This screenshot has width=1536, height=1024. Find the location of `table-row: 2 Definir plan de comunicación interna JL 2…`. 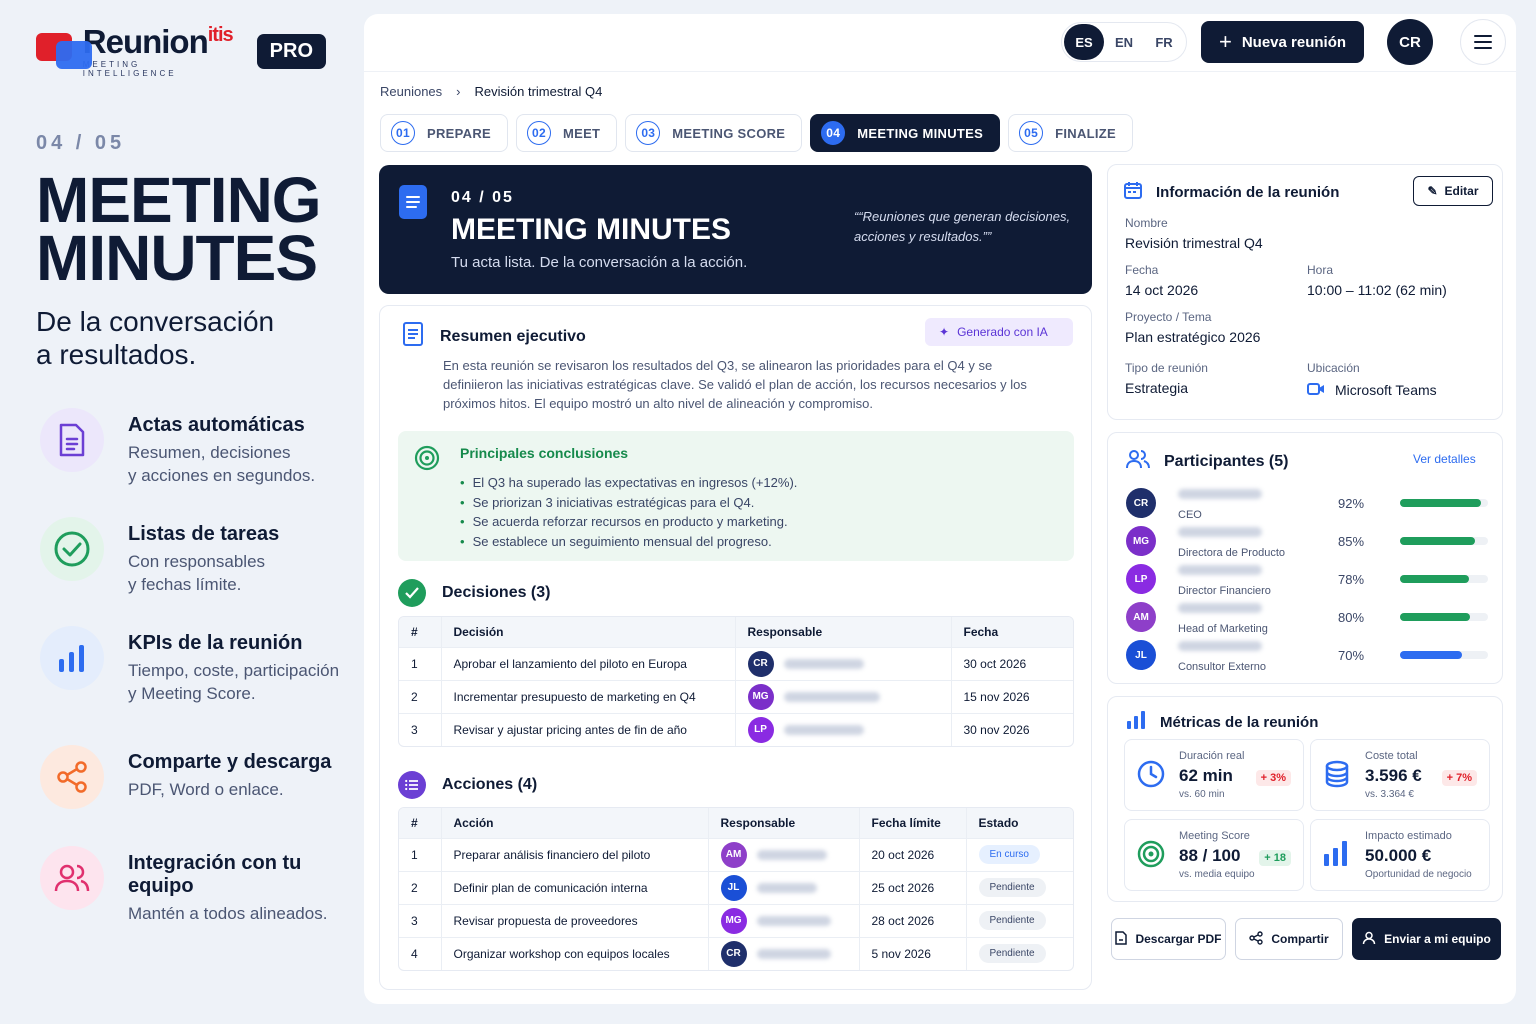

table-row: 2 Definir plan de comunicación interna JL 2… is located at coordinates (736, 887).